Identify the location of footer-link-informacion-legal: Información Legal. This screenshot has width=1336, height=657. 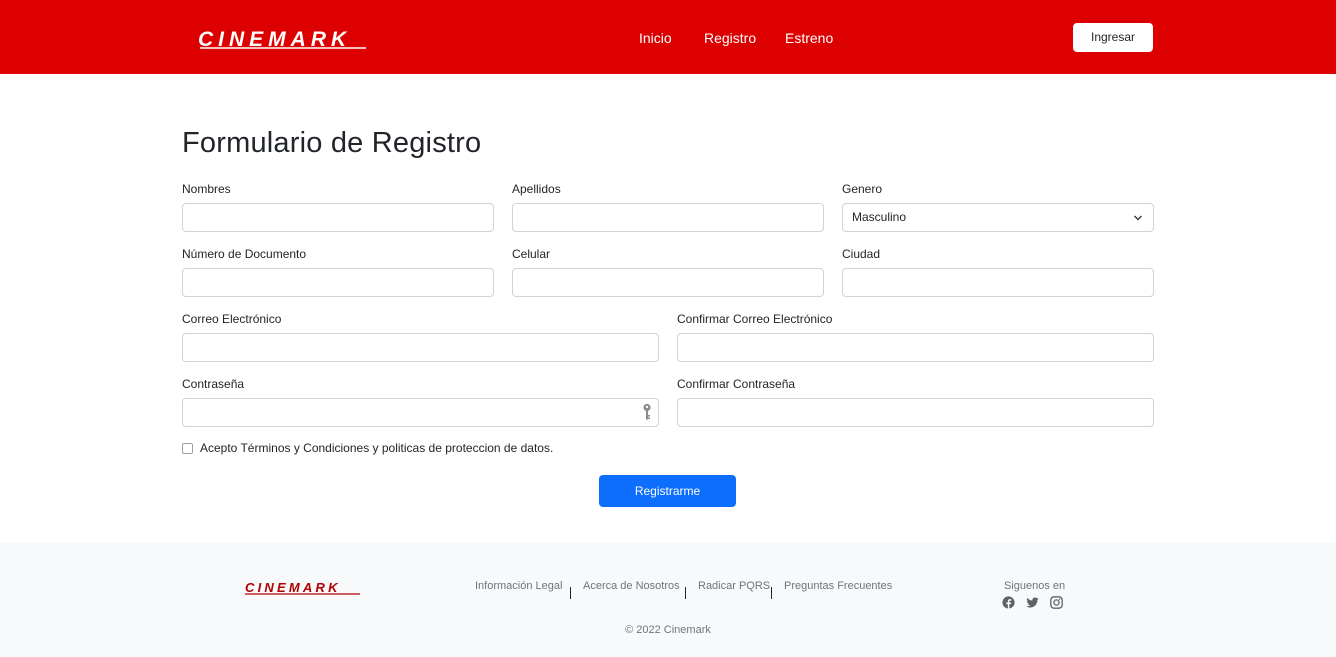
(518, 586).